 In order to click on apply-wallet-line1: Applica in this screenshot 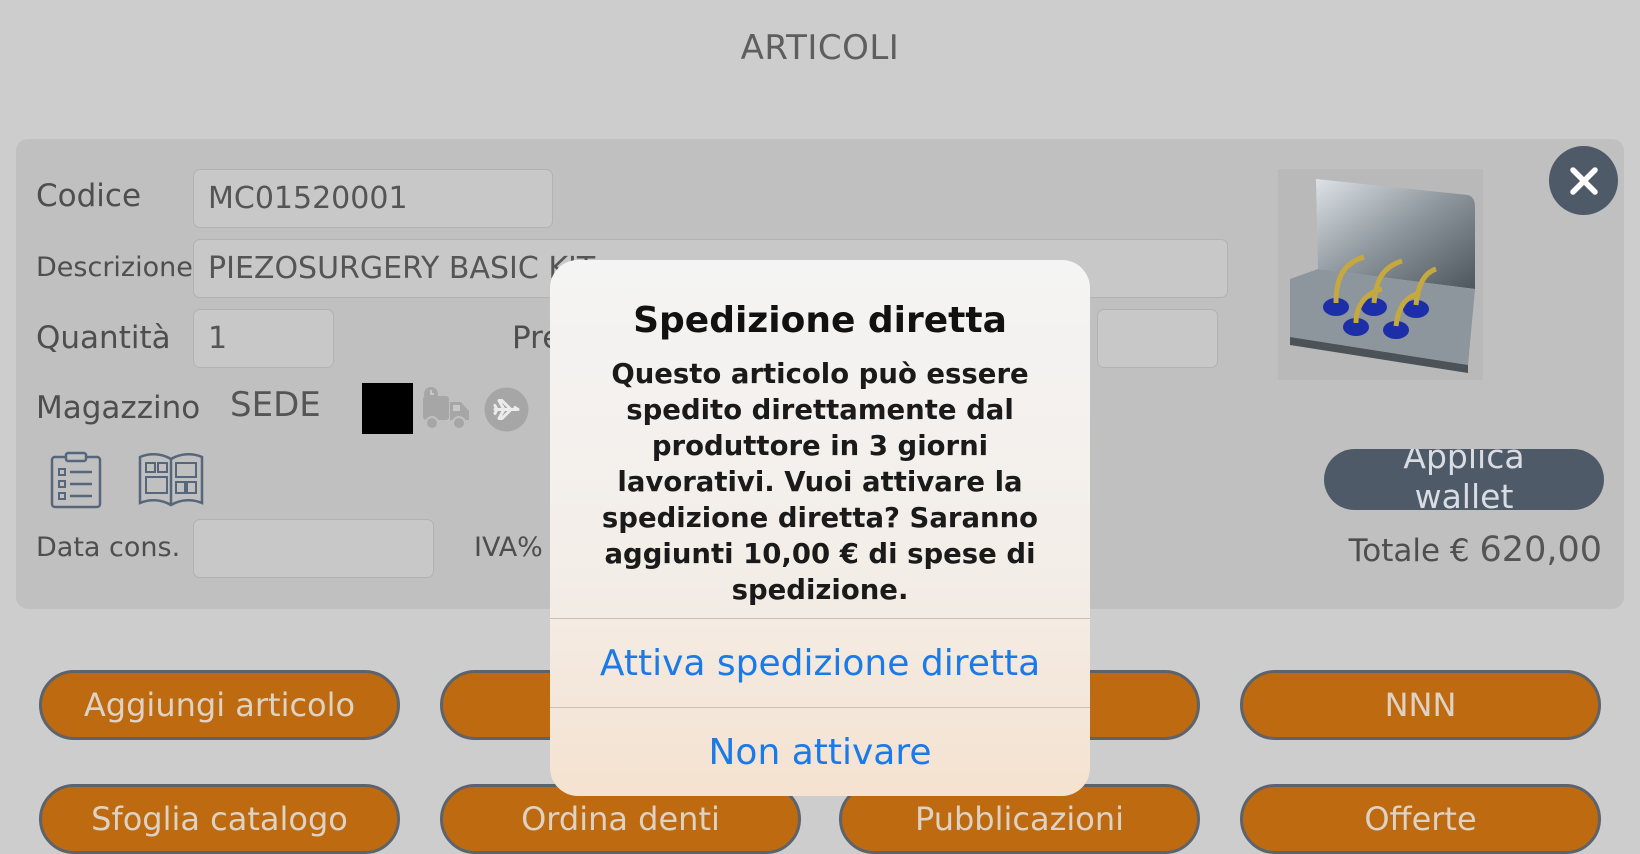, I will do `click(1464, 462)`.